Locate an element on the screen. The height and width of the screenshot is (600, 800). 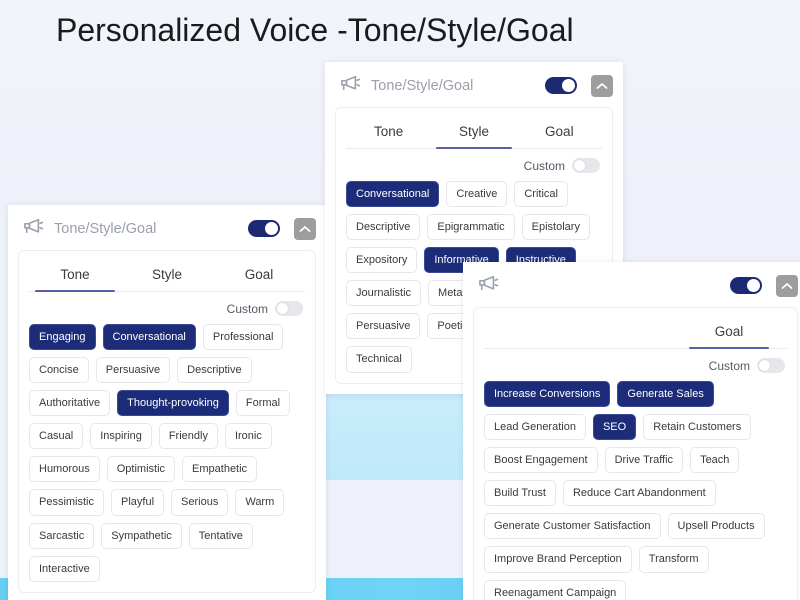
chip-option: SEO is located at coordinates (614, 427).